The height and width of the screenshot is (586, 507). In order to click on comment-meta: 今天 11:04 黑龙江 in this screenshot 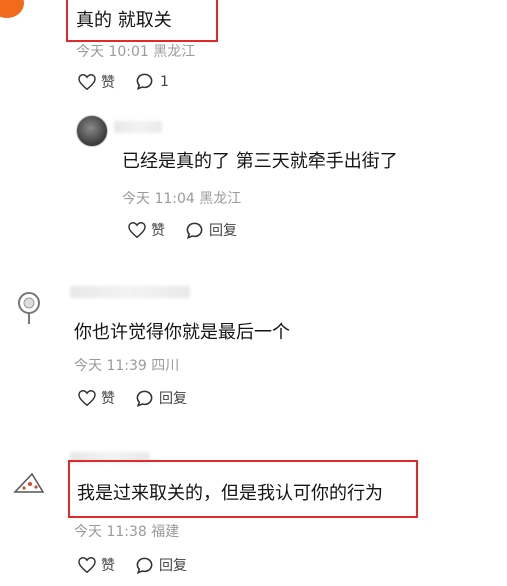, I will do `click(181, 198)`.